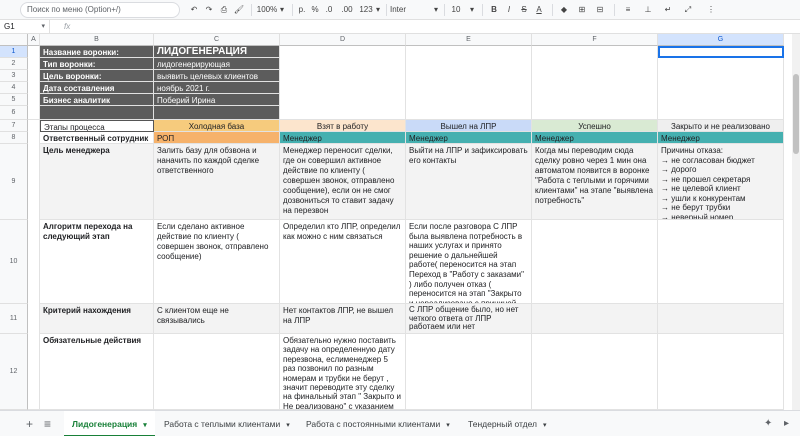  I want to click on select-all-corner, so click(14, 40).